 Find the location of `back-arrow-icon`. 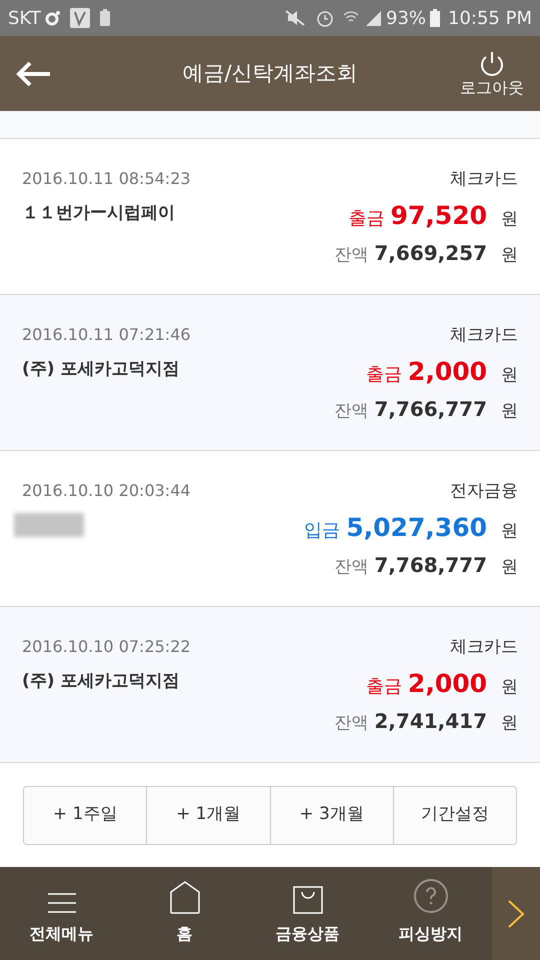

back-arrow-icon is located at coordinates (34, 73).